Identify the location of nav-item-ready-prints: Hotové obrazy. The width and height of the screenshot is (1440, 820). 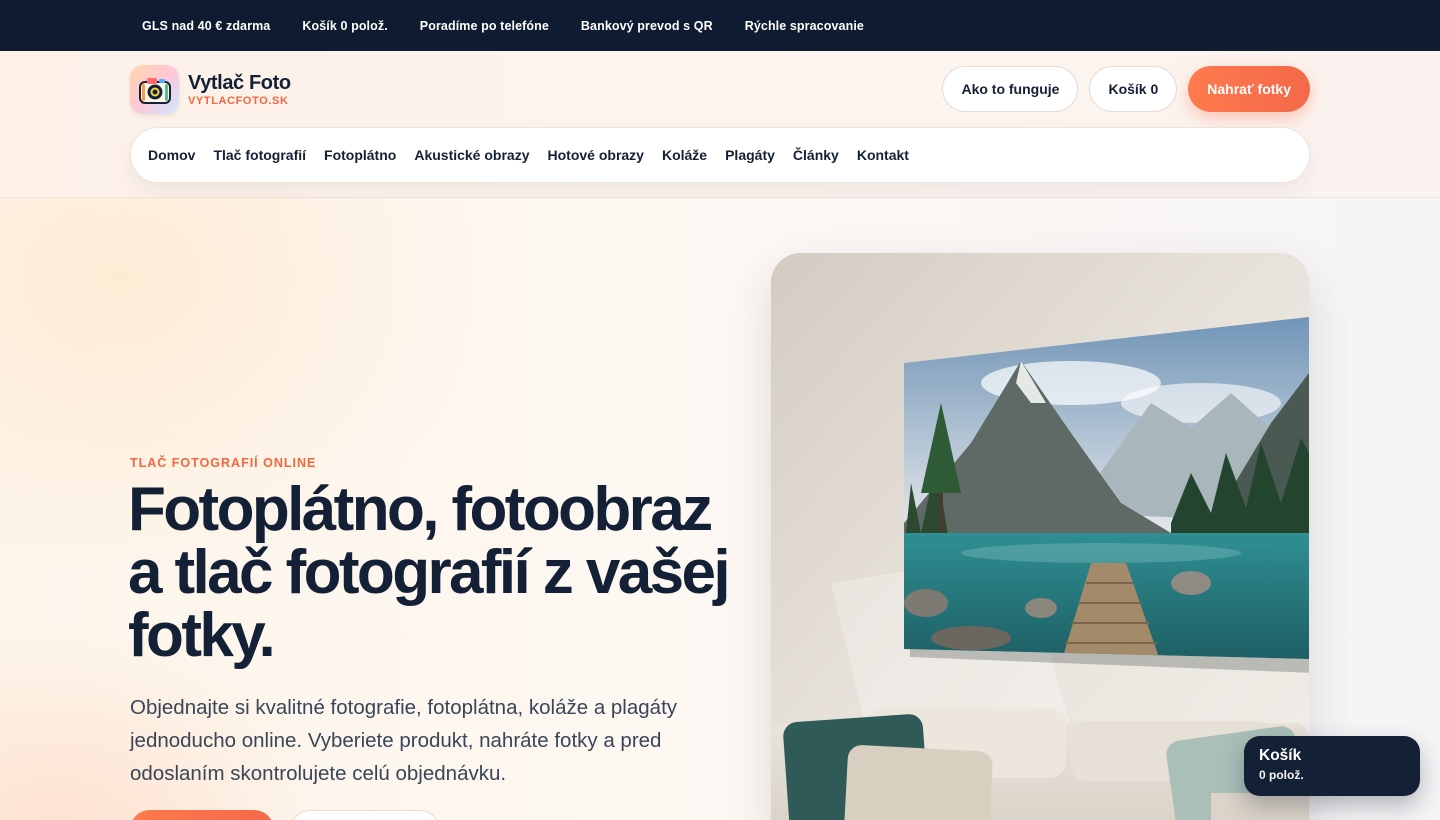
(596, 155).